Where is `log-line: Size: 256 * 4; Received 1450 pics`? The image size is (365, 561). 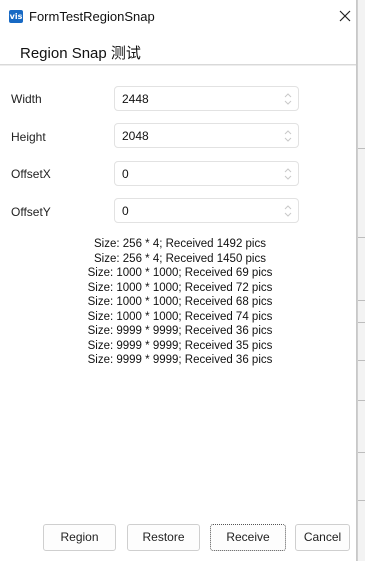 log-line: Size: 256 * 4; Received 1450 pics is located at coordinates (180, 258).